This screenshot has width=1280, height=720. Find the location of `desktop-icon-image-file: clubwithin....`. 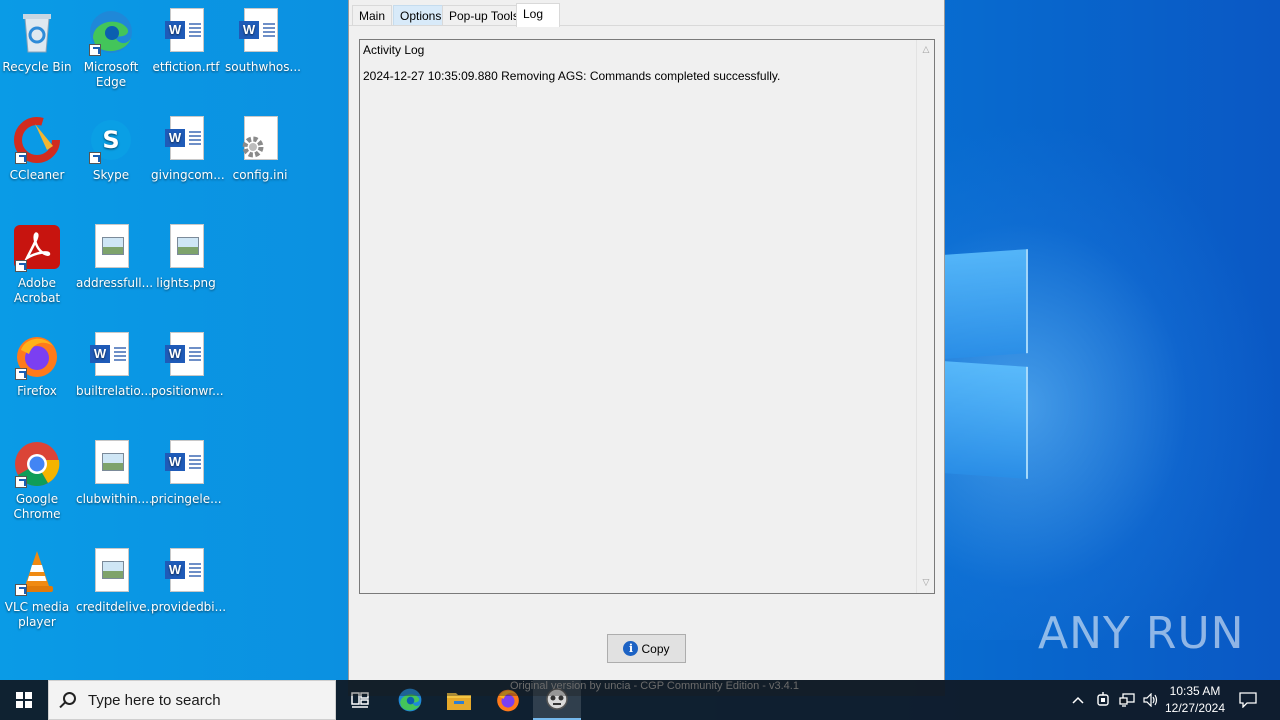

desktop-icon-image-file: clubwithin.... is located at coordinates (114, 473).